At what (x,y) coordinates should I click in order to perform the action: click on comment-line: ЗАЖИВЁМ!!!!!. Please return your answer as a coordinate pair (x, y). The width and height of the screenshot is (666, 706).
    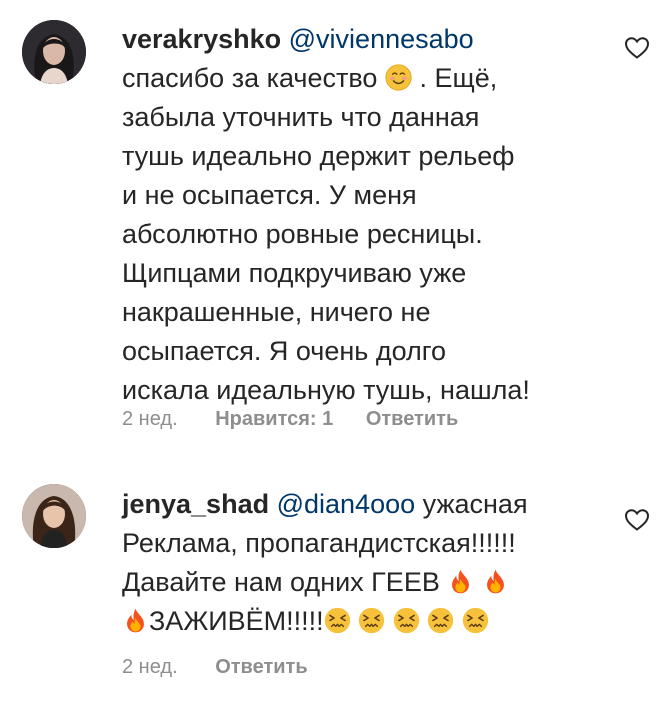
    Looking at the image, I should click on (236, 621).